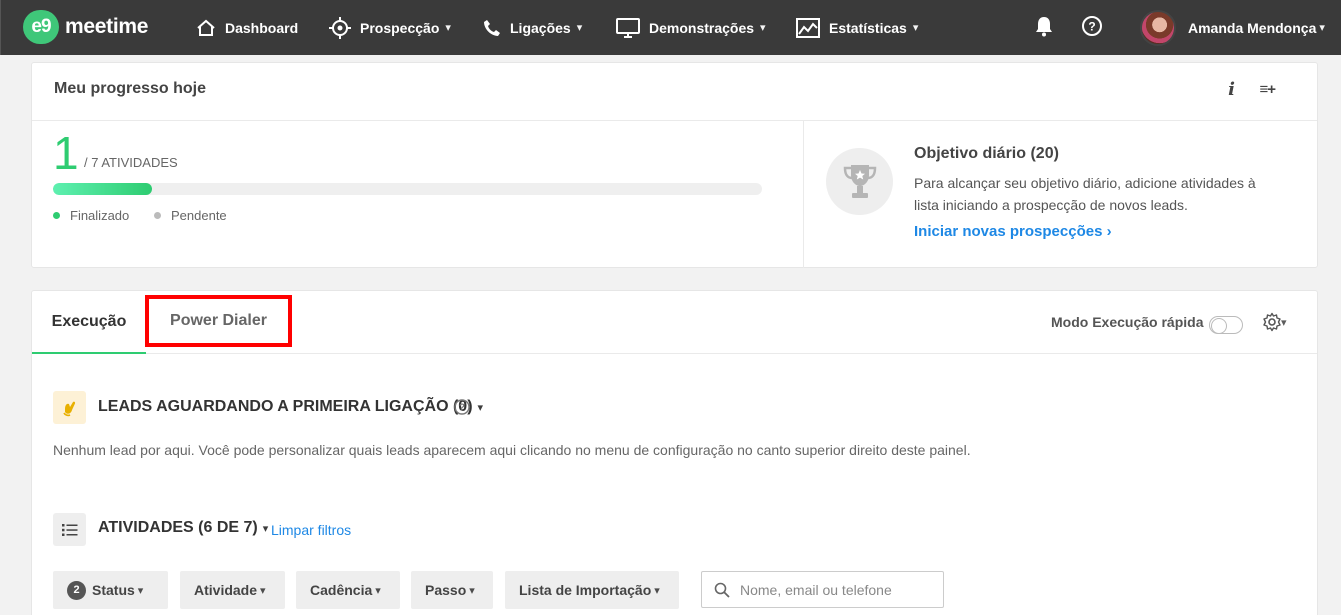 This screenshot has width=1341, height=615. I want to click on done-dot-icon, so click(56, 215).